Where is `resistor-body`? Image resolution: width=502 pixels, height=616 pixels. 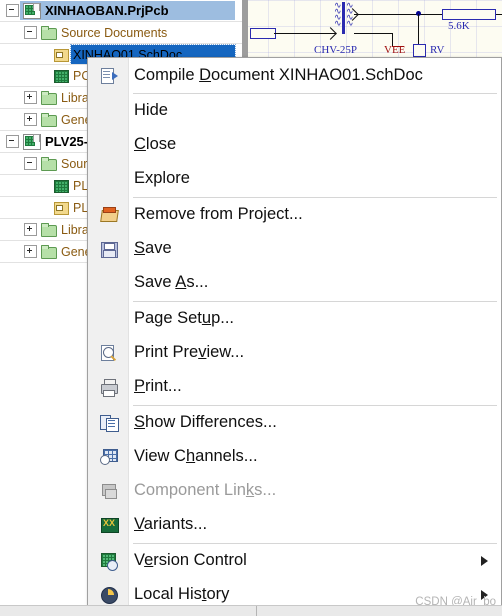 resistor-body is located at coordinates (469, 14).